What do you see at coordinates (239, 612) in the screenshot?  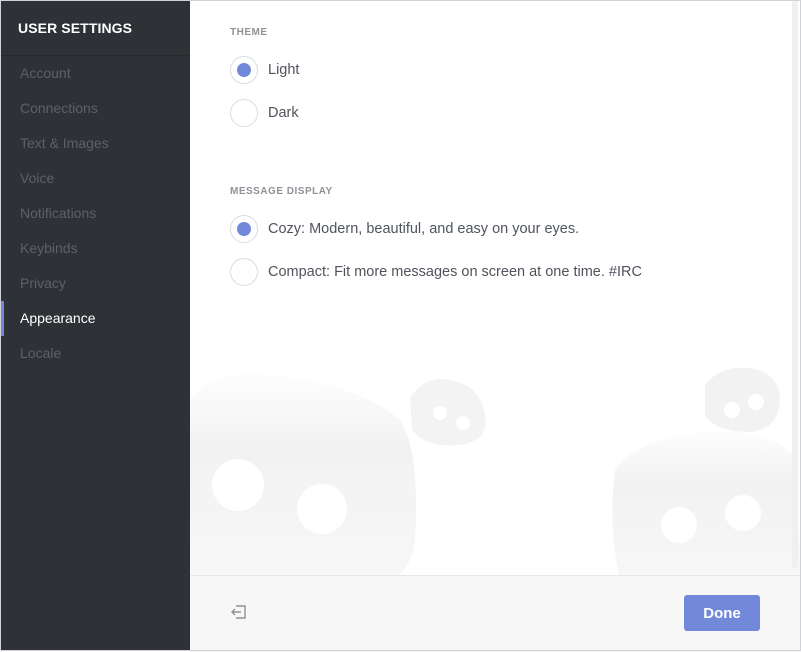 I see `logout-icon` at bounding box center [239, 612].